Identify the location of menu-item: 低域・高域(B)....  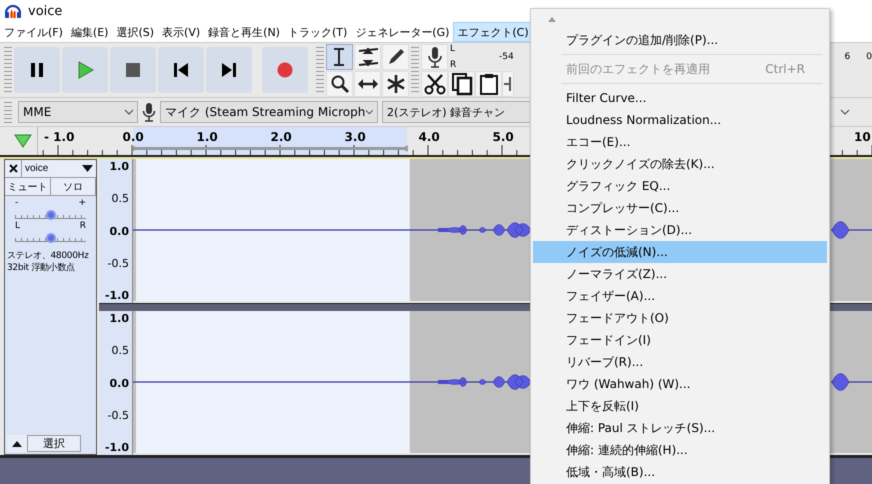
(680, 472).